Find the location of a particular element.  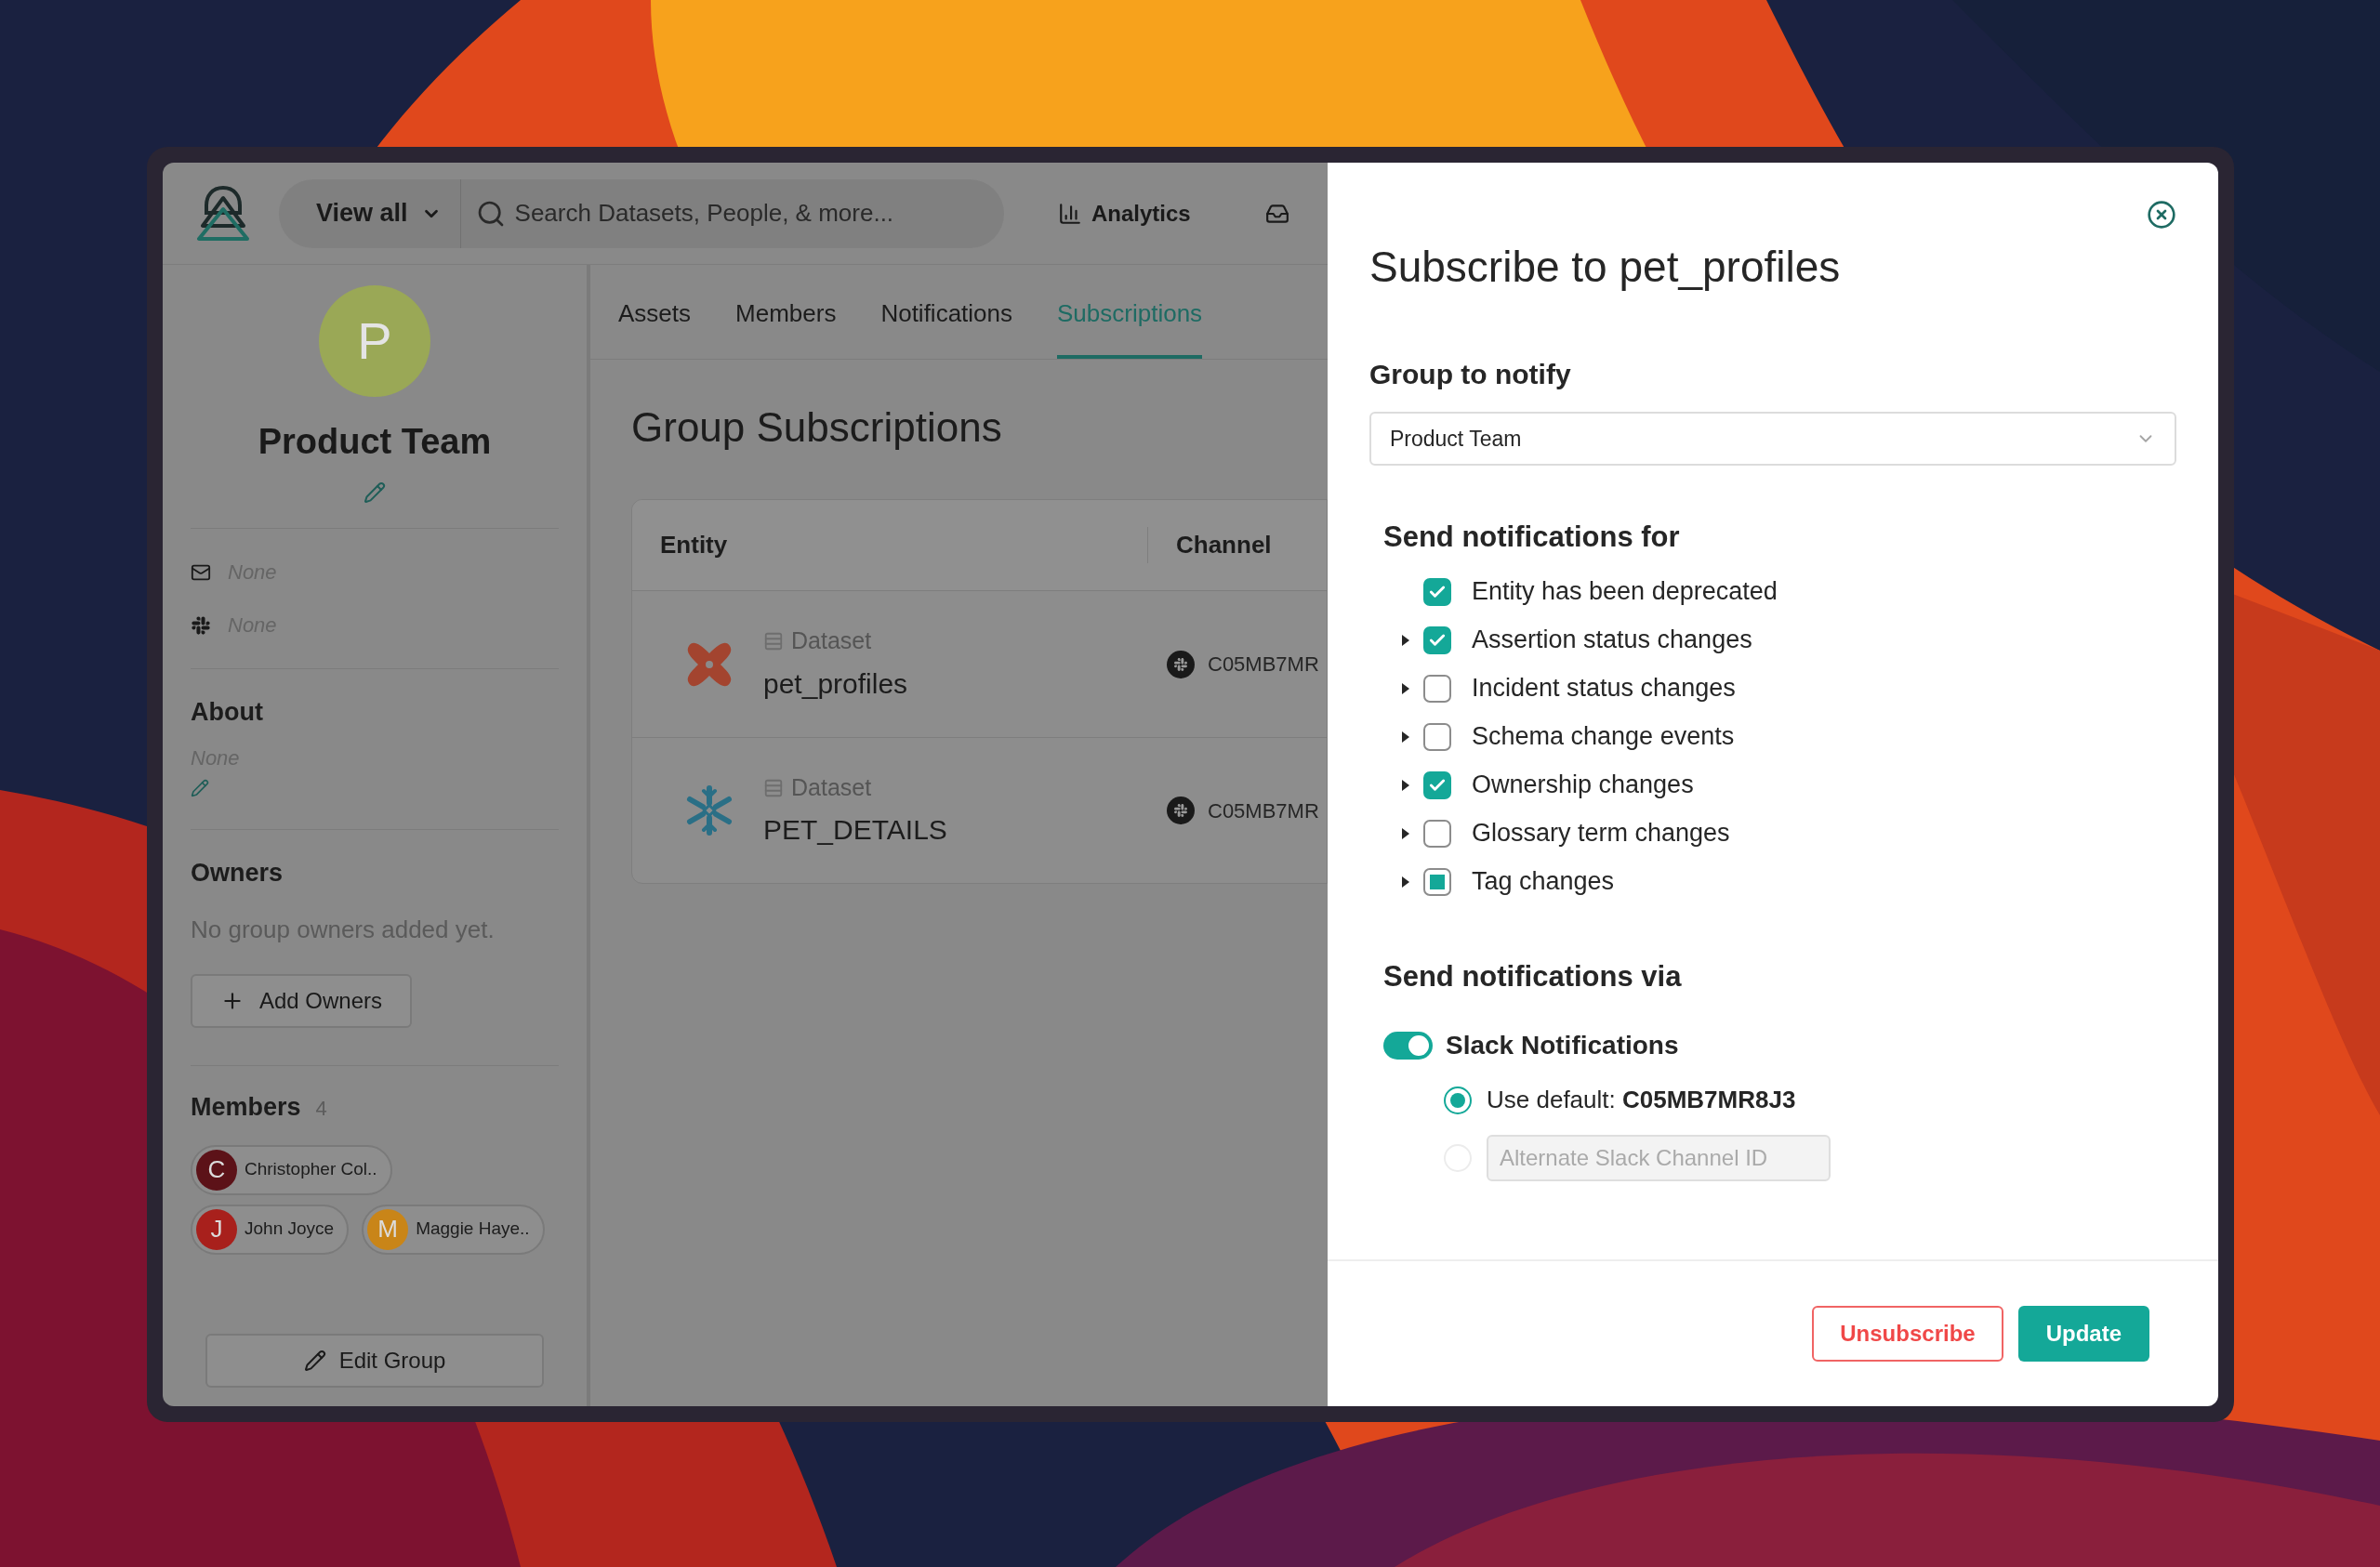

radio-button is located at coordinates (1458, 1100).